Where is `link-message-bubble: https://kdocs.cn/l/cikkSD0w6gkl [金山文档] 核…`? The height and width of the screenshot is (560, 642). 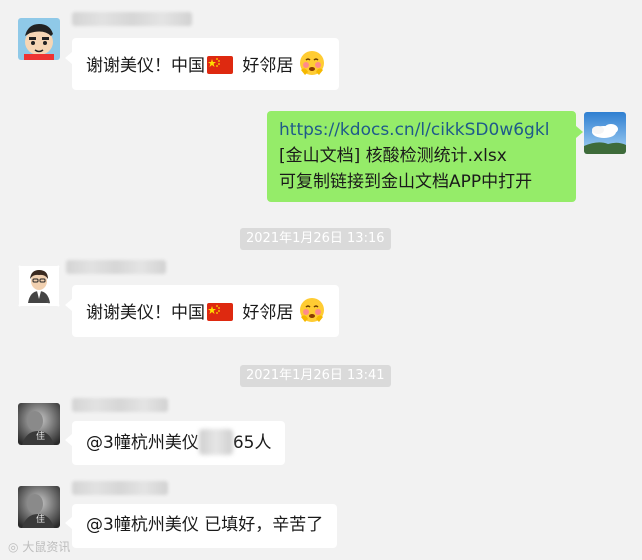 link-message-bubble: https://kdocs.cn/l/cikkSD0w6gkl [金山文档] 核… is located at coordinates (421, 156).